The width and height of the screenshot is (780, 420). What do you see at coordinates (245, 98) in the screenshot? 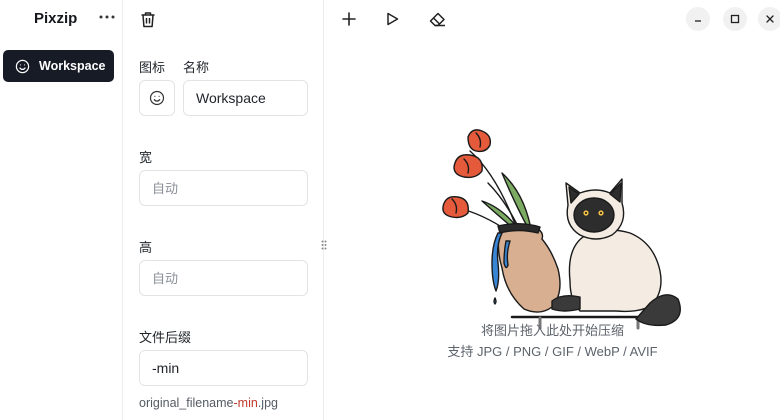
I see `name-input` at bounding box center [245, 98].